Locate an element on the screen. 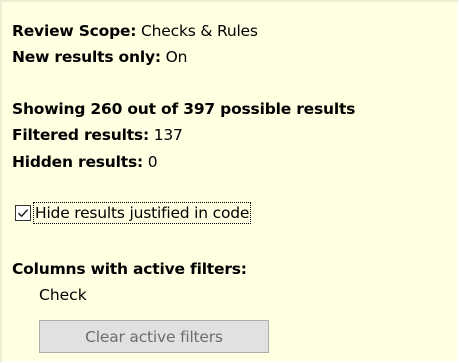 This screenshot has height=363, width=459. hide-justified-checkbox-row: Hide results justified in code is located at coordinates (133, 213).